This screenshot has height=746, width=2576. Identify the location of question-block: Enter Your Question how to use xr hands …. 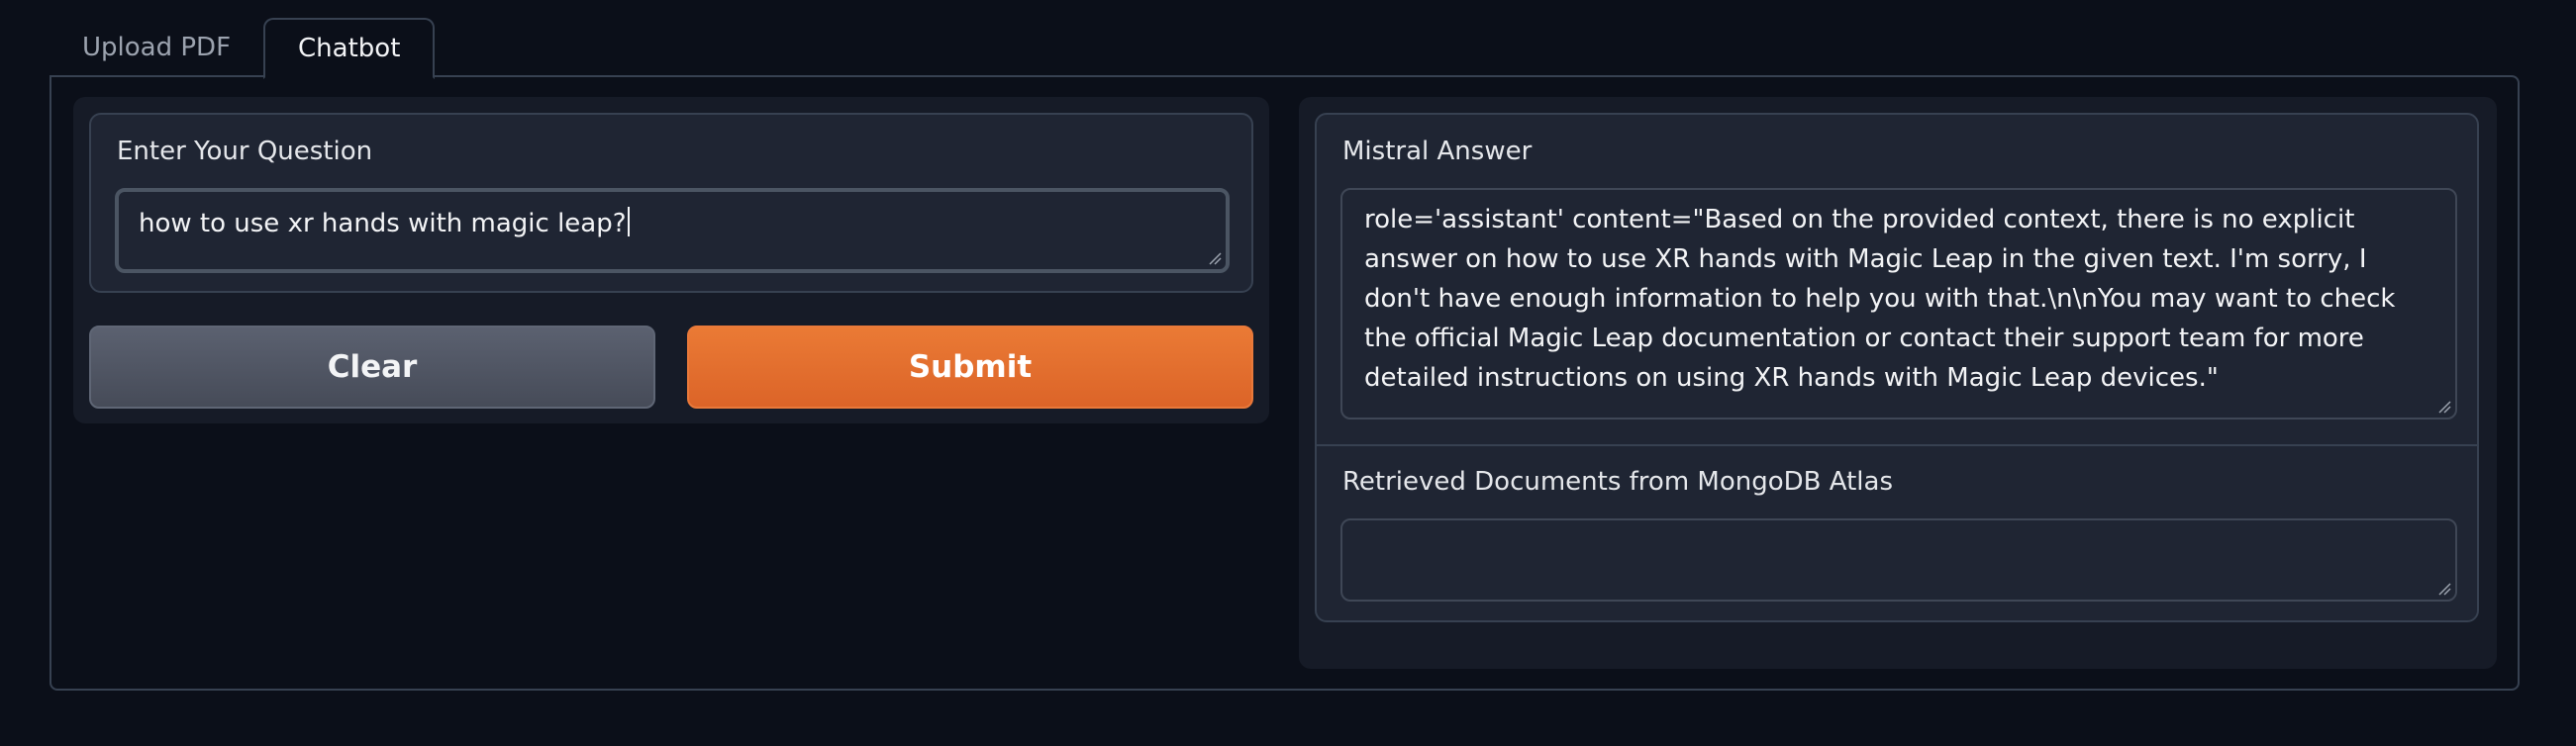
(671, 203).